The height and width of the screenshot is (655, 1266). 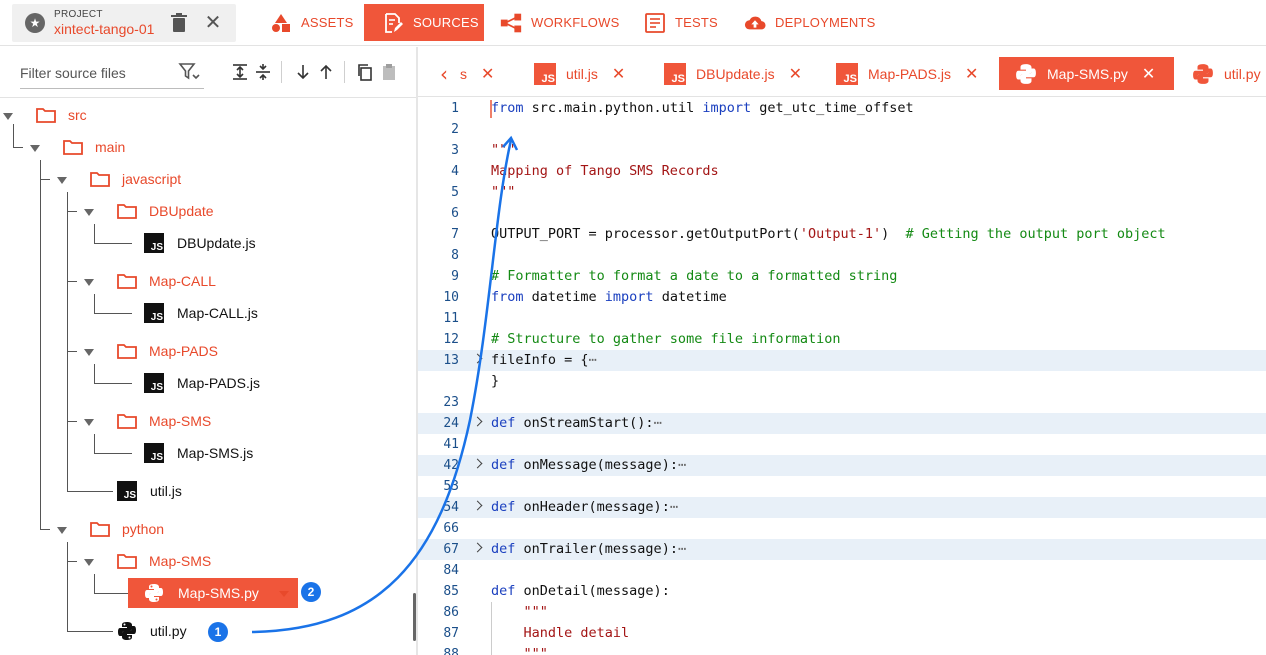 What do you see at coordinates (218, 383) in the screenshot?
I see `tree-file-label: Map-PADS.js` at bounding box center [218, 383].